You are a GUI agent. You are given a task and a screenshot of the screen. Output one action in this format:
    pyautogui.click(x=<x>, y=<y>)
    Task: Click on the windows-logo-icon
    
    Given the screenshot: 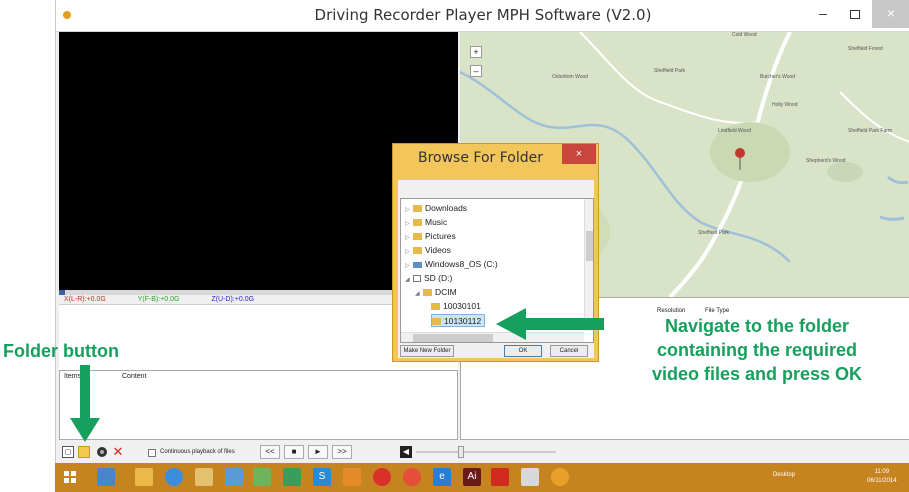 What is the action you would take?
    pyautogui.click(x=70, y=477)
    